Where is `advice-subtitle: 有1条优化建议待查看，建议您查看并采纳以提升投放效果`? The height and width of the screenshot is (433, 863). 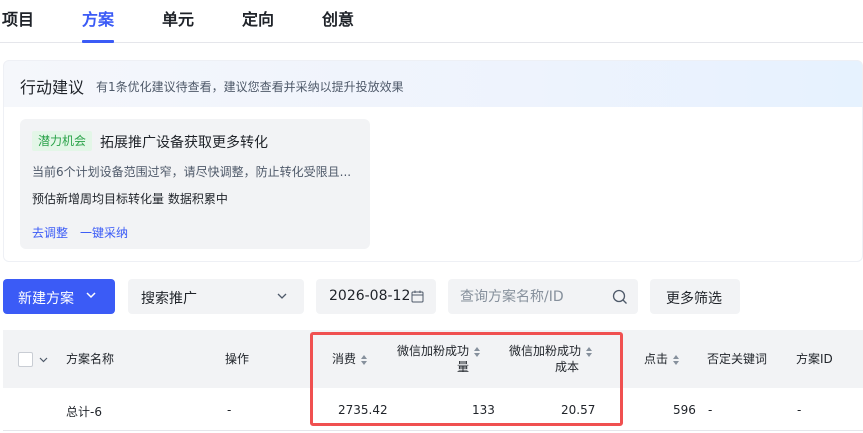 advice-subtitle: 有1条优化建议待查看，建议您查看并采纳以提升投放效果 is located at coordinates (250, 87).